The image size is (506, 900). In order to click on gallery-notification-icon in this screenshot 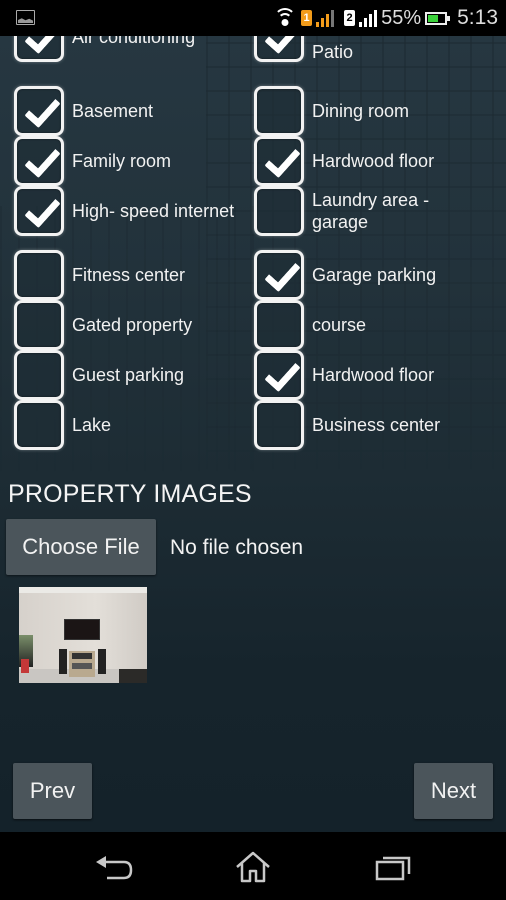, I will do `click(25, 17)`.